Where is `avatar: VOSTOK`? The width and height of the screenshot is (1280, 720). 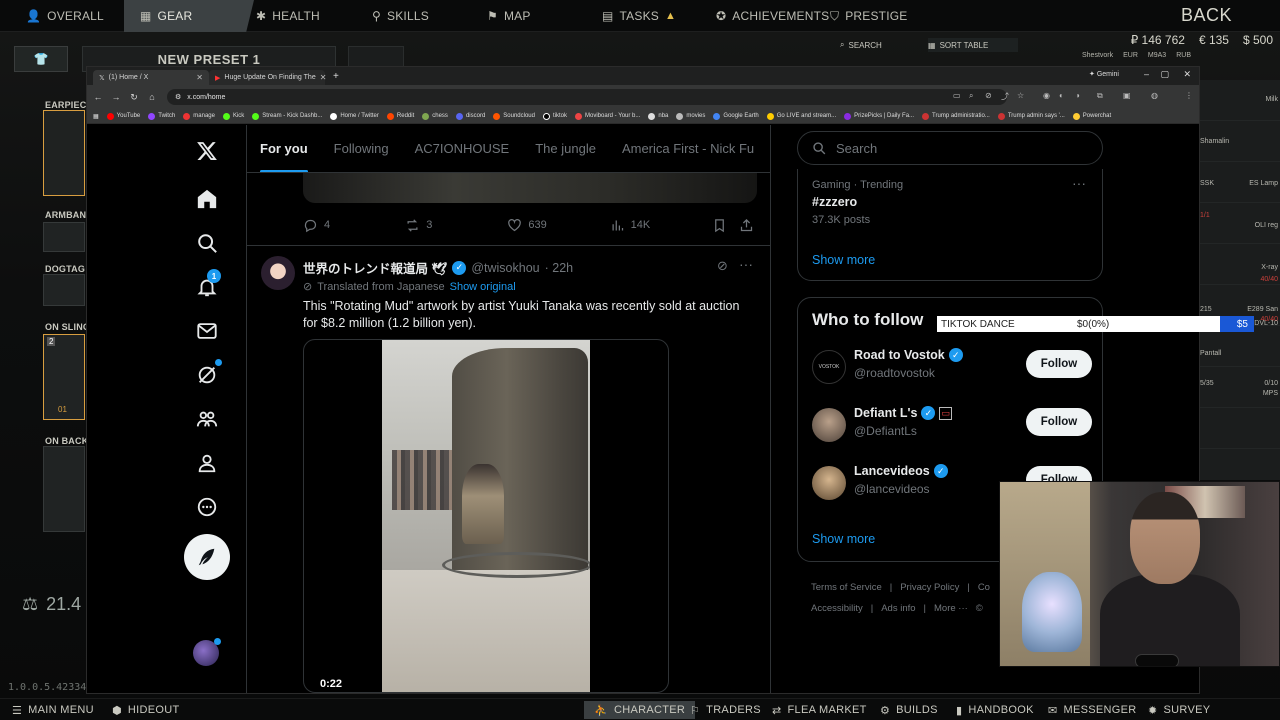 avatar: VOSTOK is located at coordinates (829, 367).